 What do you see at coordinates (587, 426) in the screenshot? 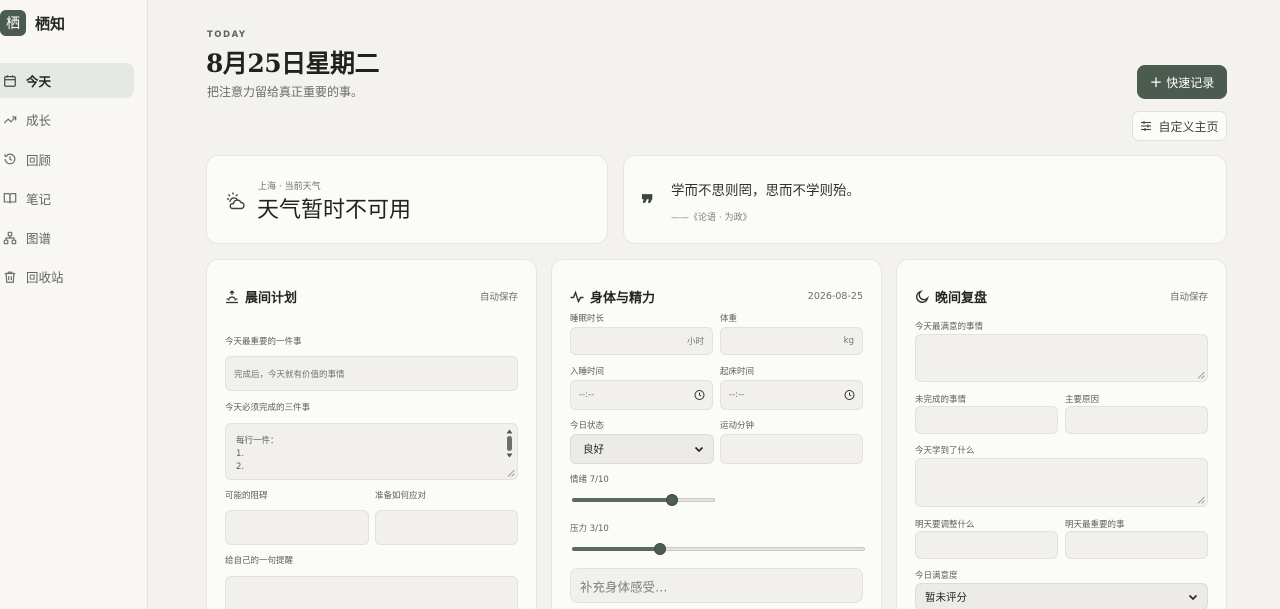
I see `status-label: 今日状态` at bounding box center [587, 426].